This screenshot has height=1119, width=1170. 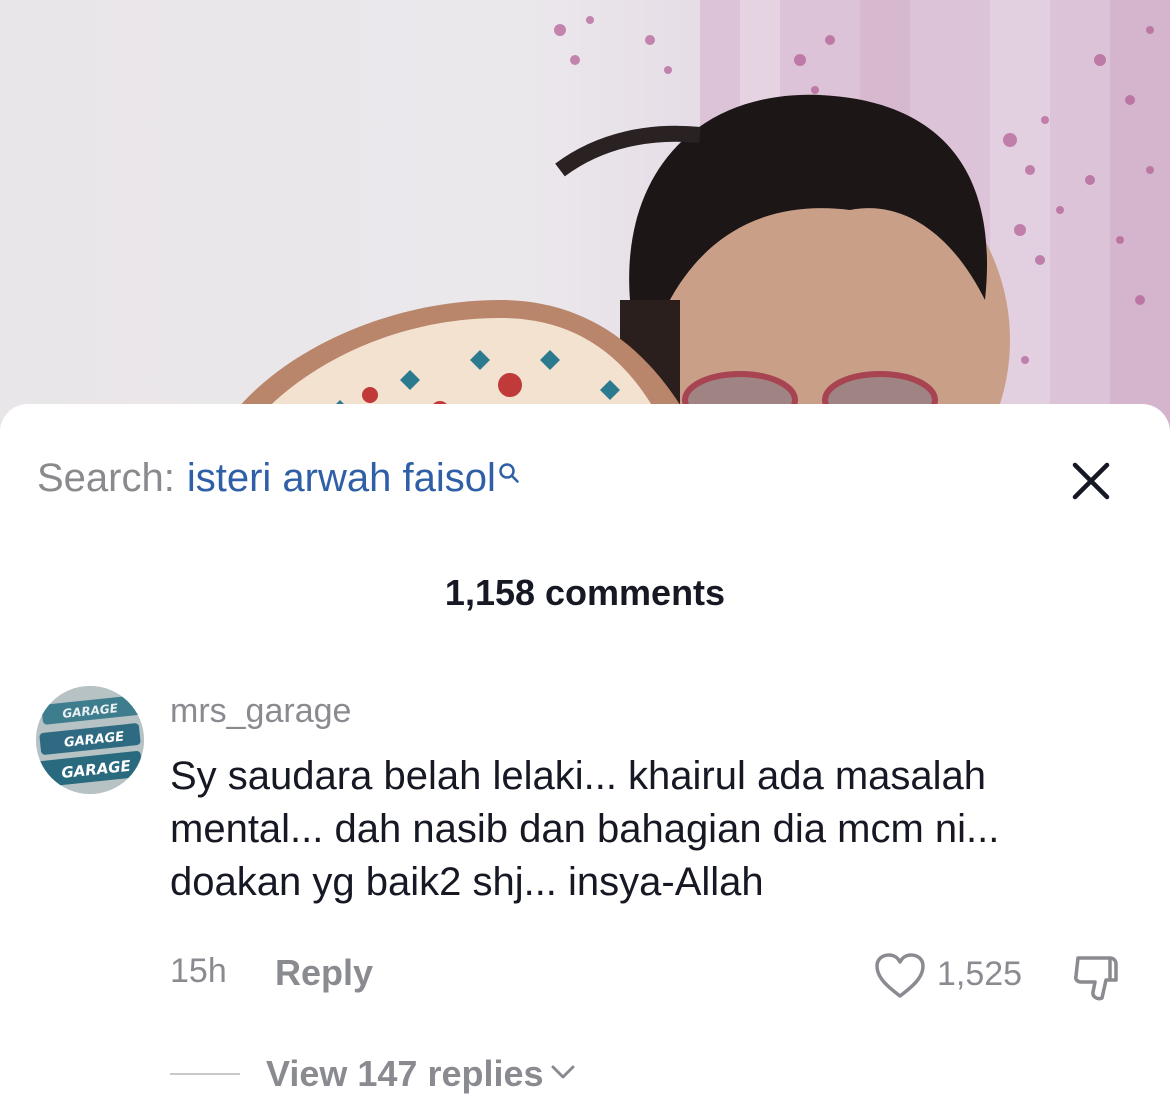 I want to click on thumbs-down-icon, so click(x=1098, y=978).